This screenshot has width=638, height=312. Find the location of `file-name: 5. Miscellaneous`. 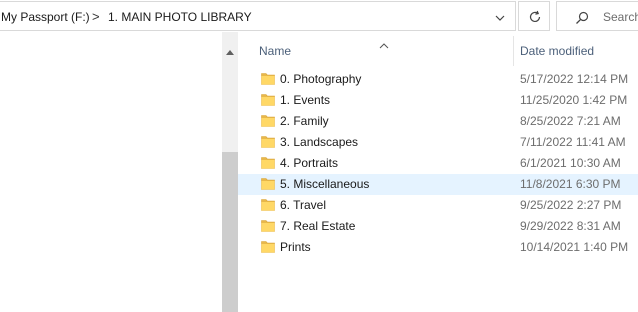

file-name: 5. Miscellaneous is located at coordinates (325, 184).